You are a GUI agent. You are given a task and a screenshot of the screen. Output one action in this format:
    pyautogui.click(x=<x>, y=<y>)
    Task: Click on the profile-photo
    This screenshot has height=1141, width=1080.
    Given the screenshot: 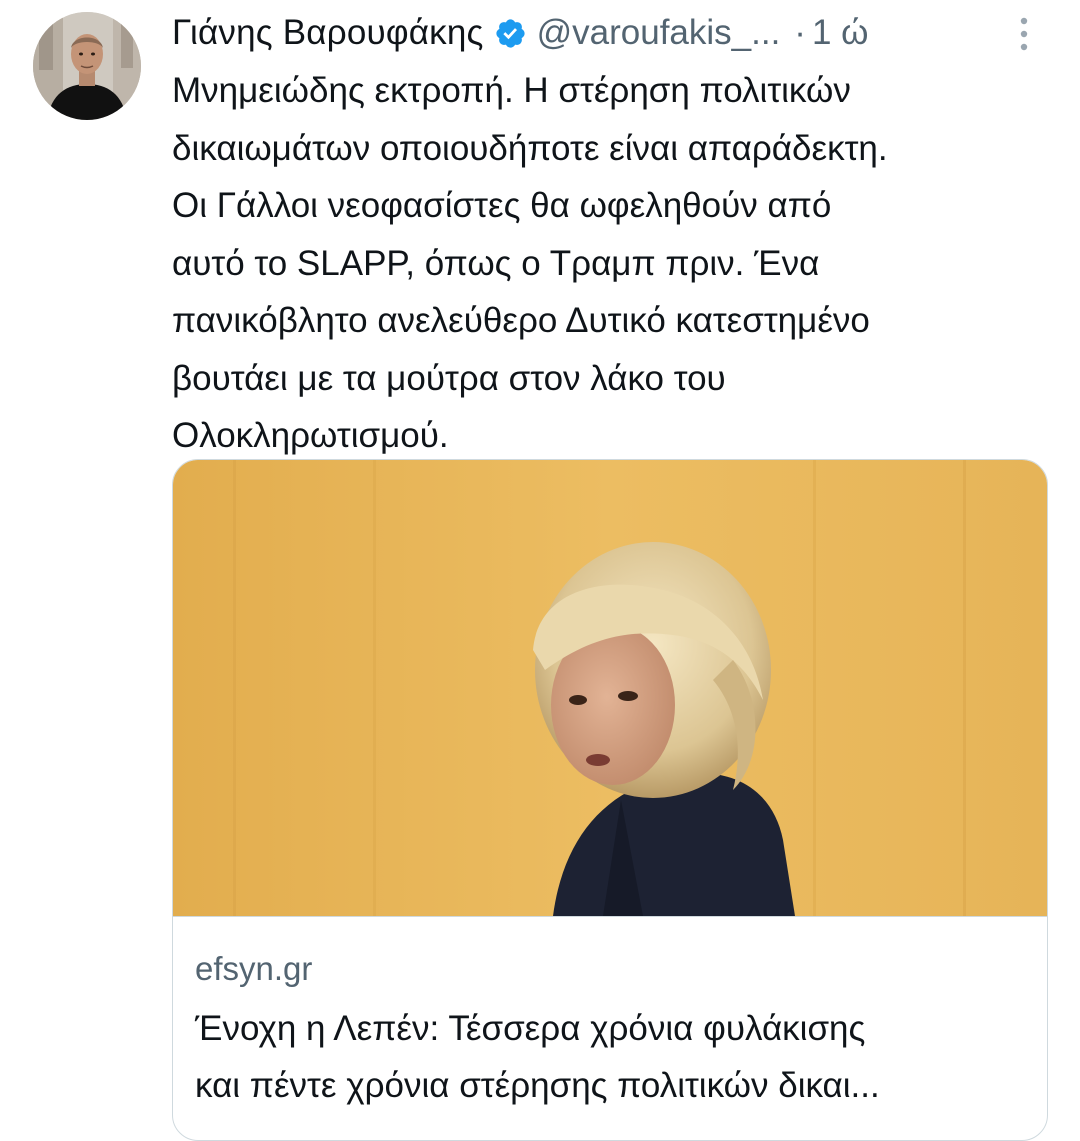 What is the action you would take?
    pyautogui.click(x=87, y=66)
    